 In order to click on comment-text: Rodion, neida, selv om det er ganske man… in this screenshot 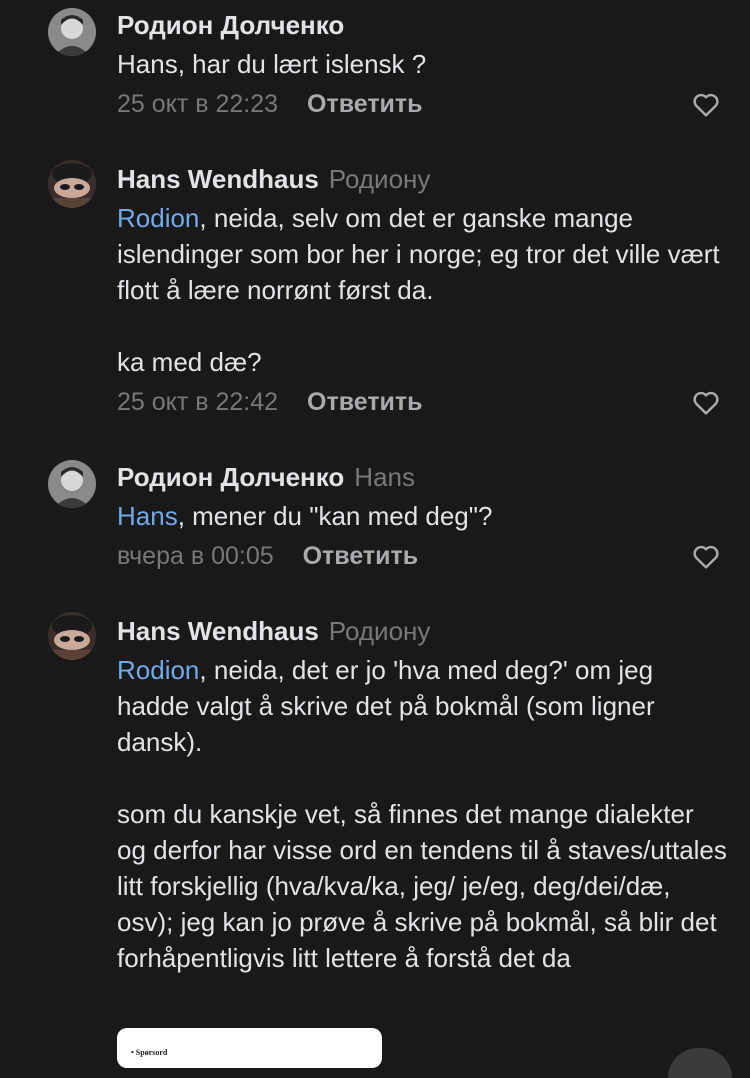, I will do `click(422, 290)`.